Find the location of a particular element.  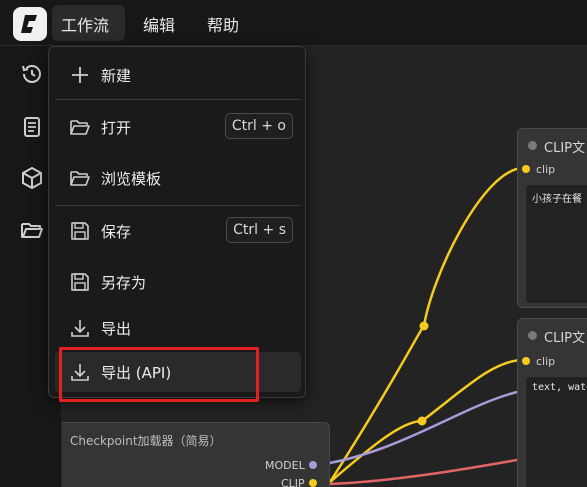

node-title: Checkpoint加载器（简易） is located at coordinates (146, 441).